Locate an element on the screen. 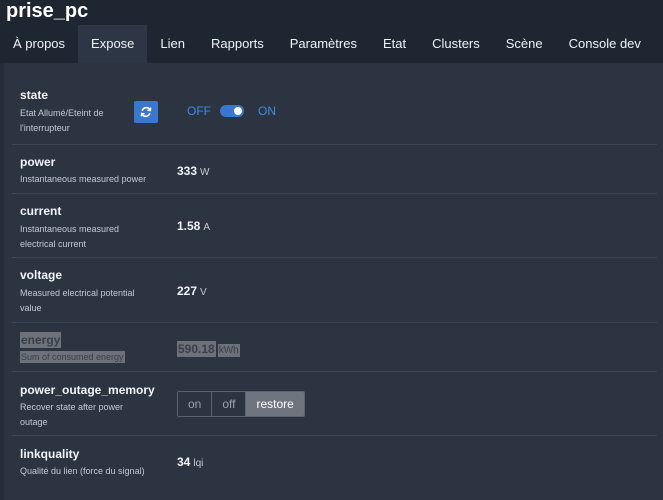  energy-desc: Sum of consumed energy is located at coordinates (72, 357).